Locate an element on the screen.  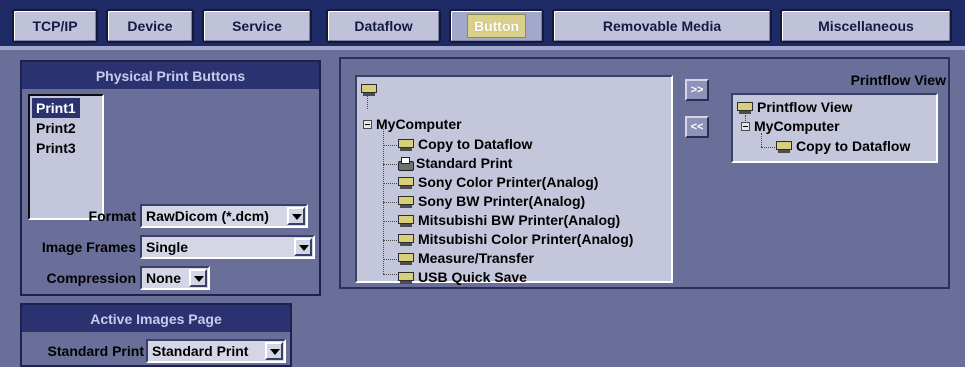
tree-item-label: Sony BW Printer(Analog) is located at coordinates (502, 201).